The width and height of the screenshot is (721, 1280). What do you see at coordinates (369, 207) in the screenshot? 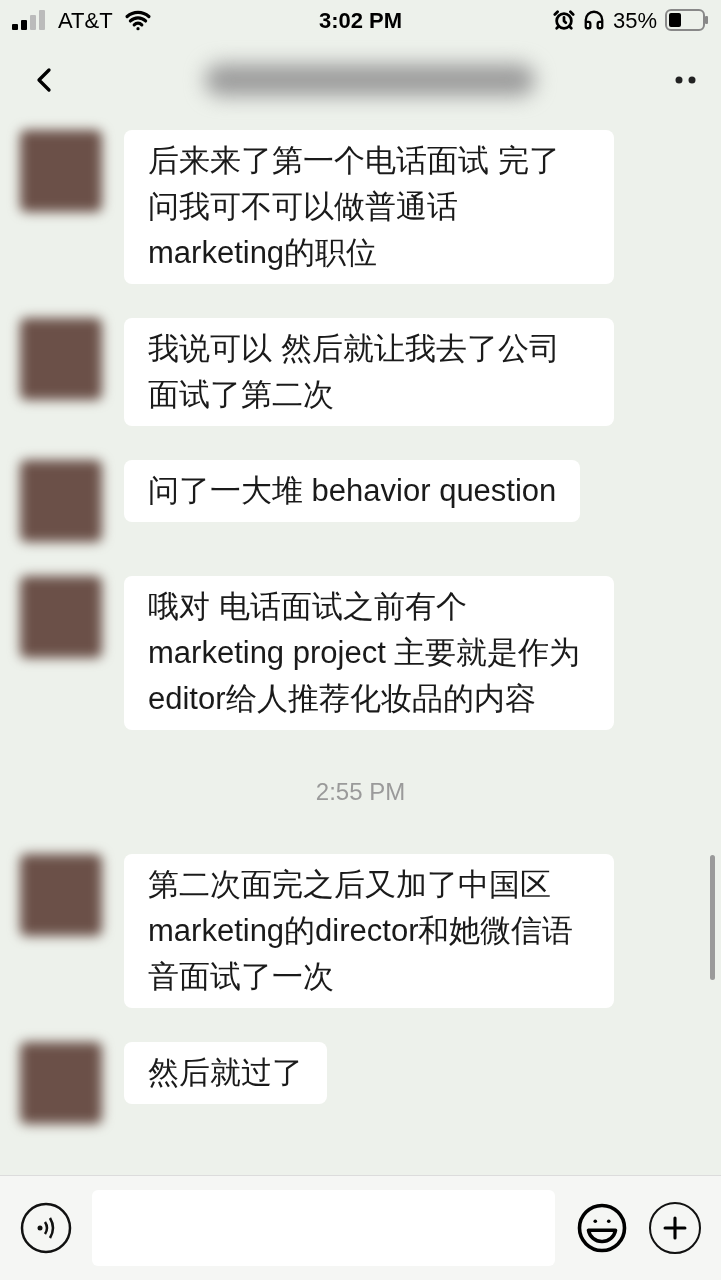
I see `message-bubble: 后来来了第一个电话面试 完了问我可不可以做普通话marketing的职位` at bounding box center [369, 207].